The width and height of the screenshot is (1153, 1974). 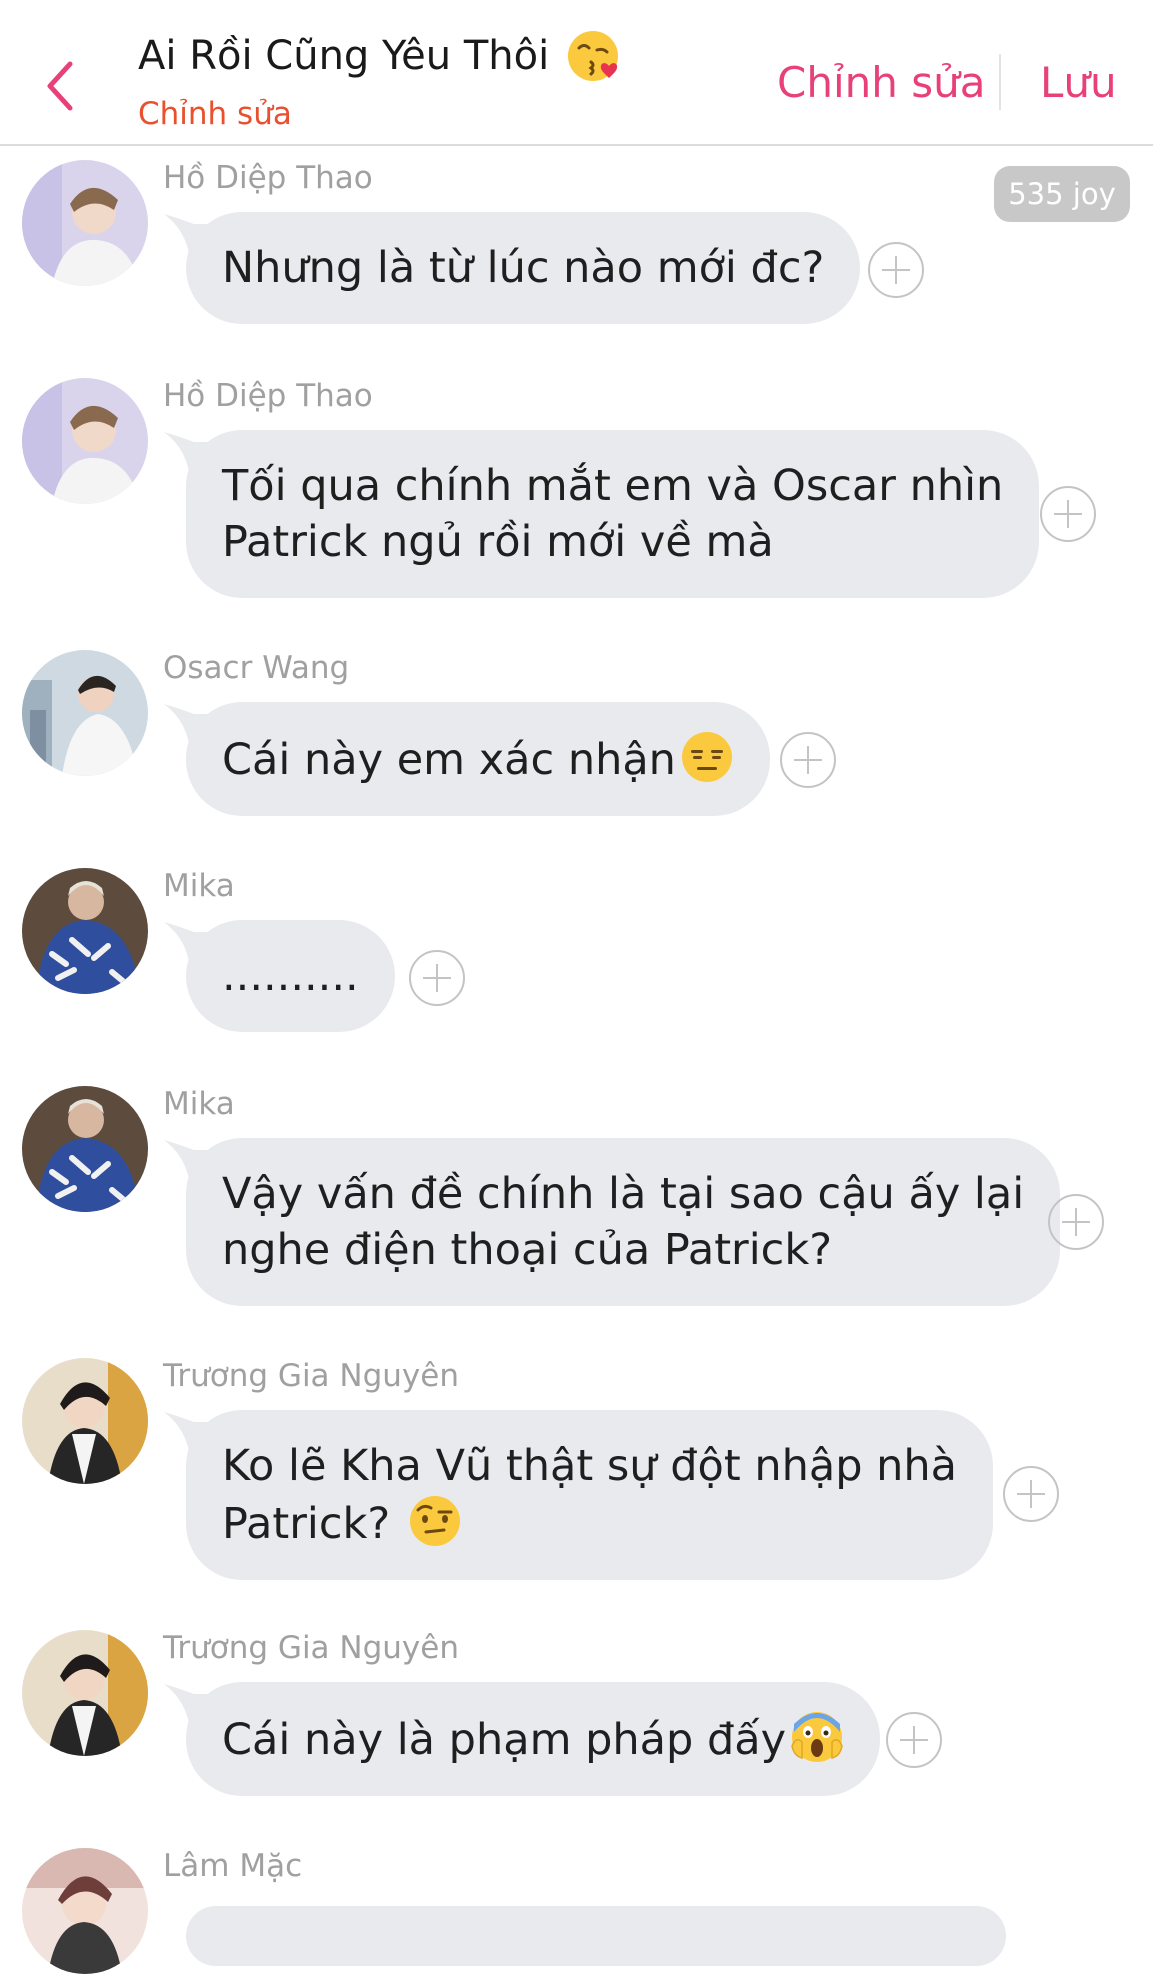 What do you see at coordinates (881, 82) in the screenshot?
I see `edit-button: Chỉnh sửa` at bounding box center [881, 82].